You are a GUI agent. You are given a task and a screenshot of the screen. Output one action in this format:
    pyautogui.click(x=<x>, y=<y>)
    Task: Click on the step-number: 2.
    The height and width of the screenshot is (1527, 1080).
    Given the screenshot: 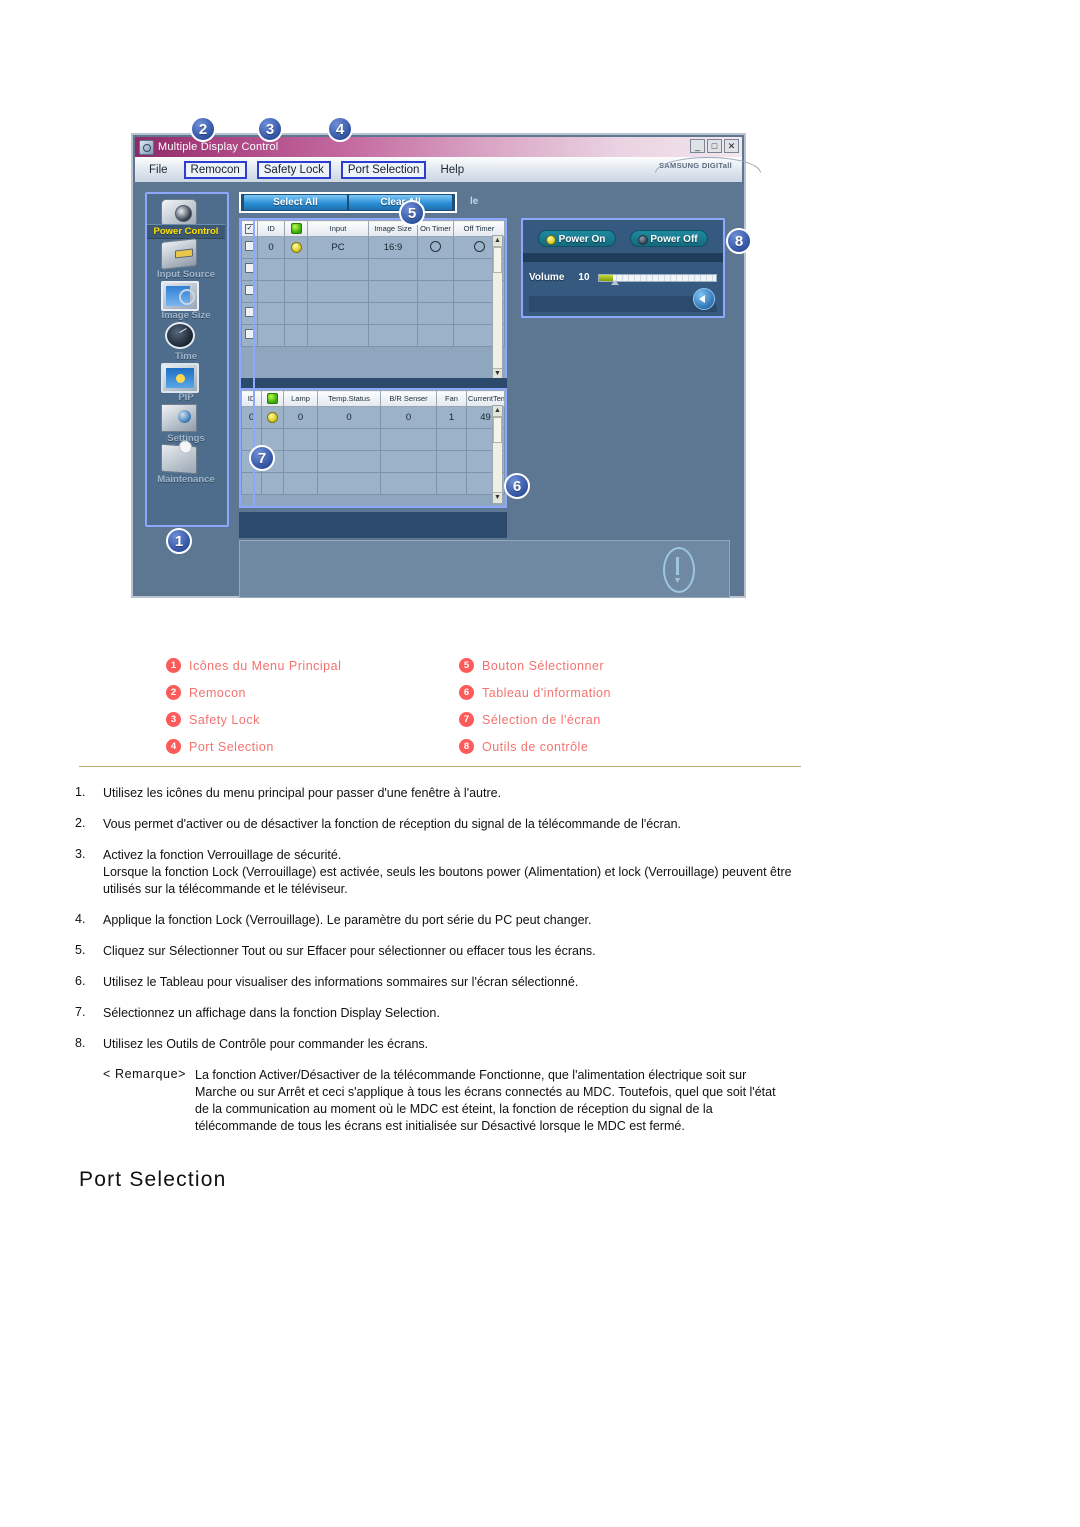 What is the action you would take?
    pyautogui.click(x=80, y=823)
    